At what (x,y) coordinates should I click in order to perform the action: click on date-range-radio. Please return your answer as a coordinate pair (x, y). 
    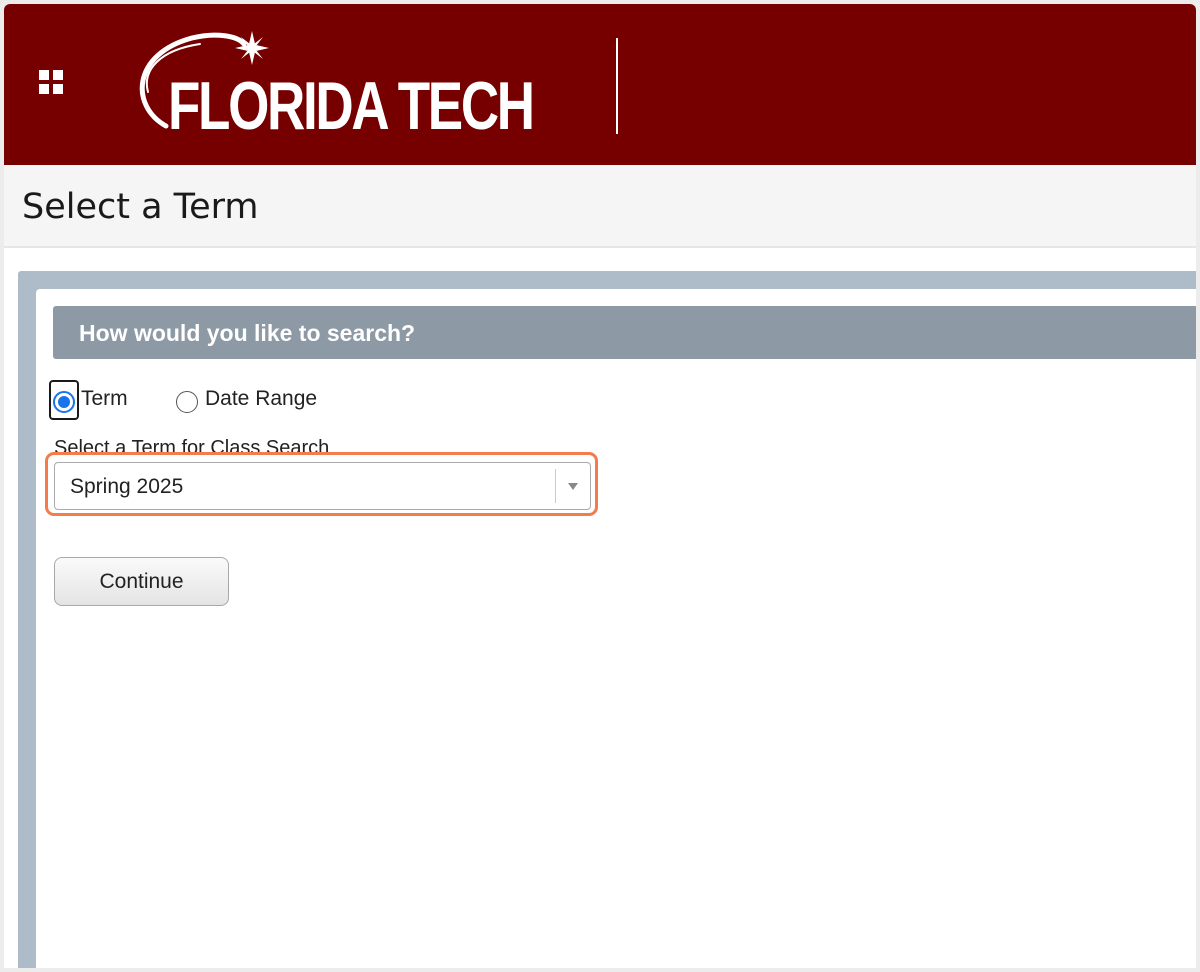
    Looking at the image, I should click on (187, 402).